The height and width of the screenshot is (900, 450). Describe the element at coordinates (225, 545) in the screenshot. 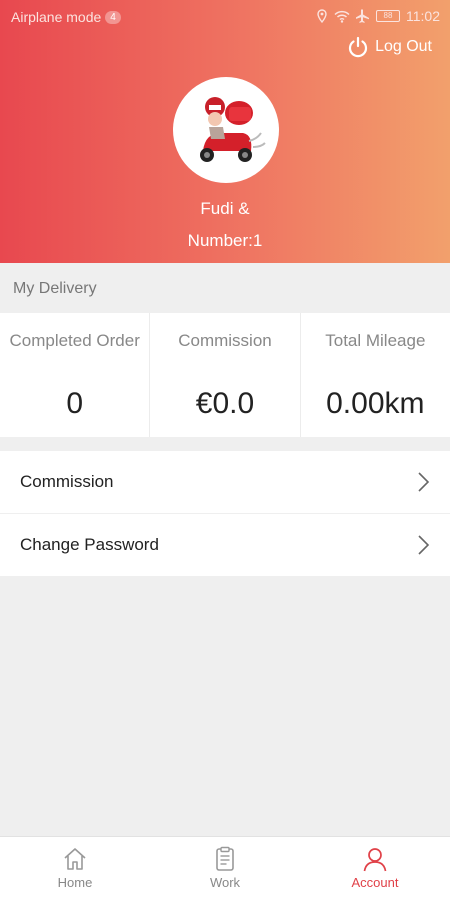

I see `menu-item-change-password: Change Password` at that location.